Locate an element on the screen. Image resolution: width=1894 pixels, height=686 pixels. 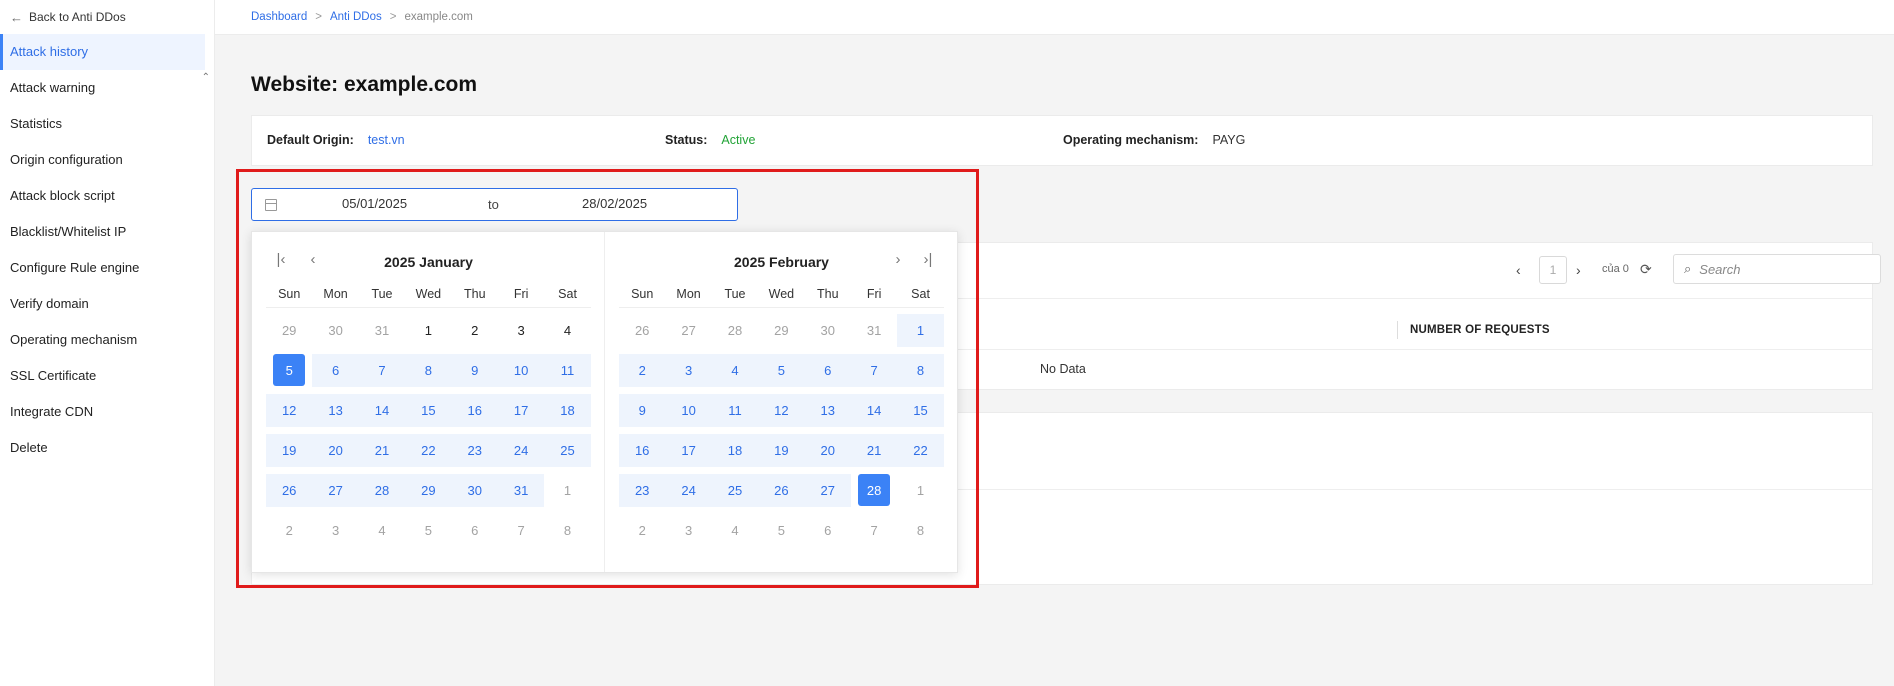
range-start-input is located at coordinates (407, 203).